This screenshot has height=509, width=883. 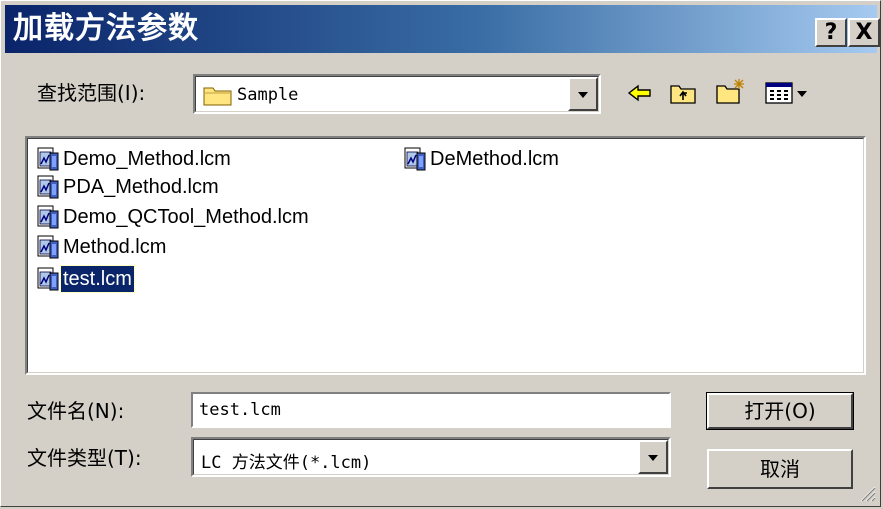 What do you see at coordinates (494, 159) in the screenshot?
I see `file-name: DeMethod.lcm` at bounding box center [494, 159].